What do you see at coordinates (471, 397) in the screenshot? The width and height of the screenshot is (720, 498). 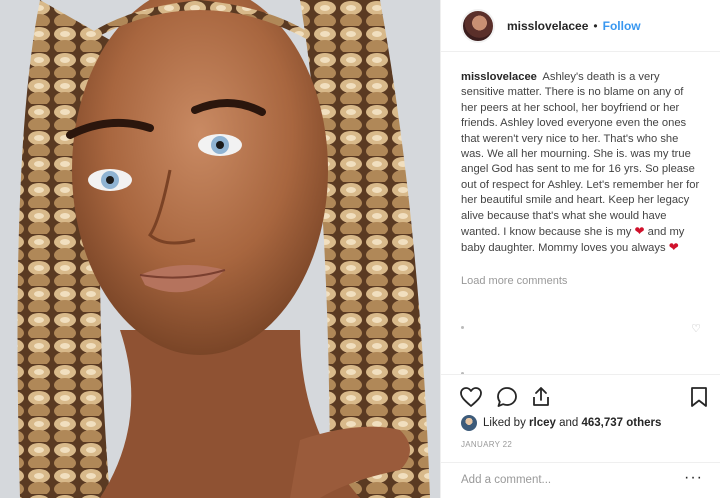 I see `heart-icon` at bounding box center [471, 397].